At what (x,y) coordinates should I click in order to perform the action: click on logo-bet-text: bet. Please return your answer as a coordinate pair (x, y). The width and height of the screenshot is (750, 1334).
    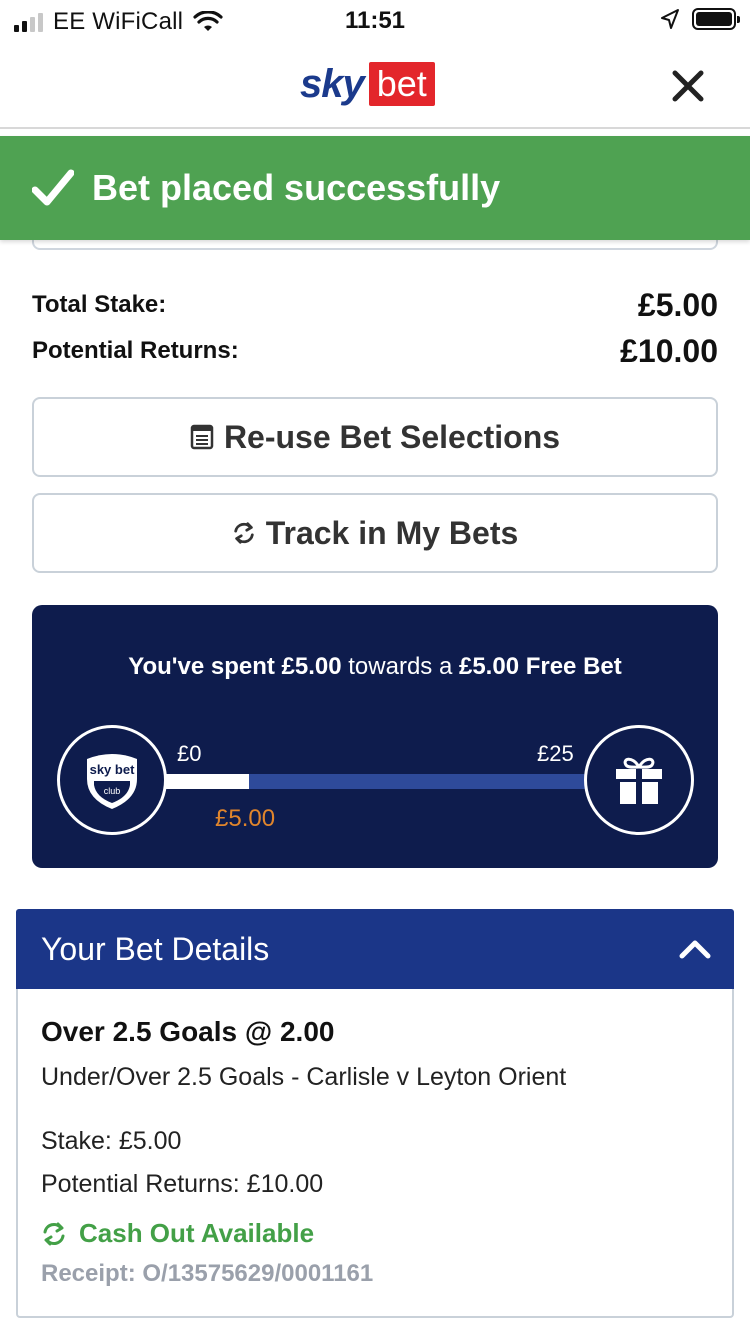
    Looking at the image, I should click on (401, 84).